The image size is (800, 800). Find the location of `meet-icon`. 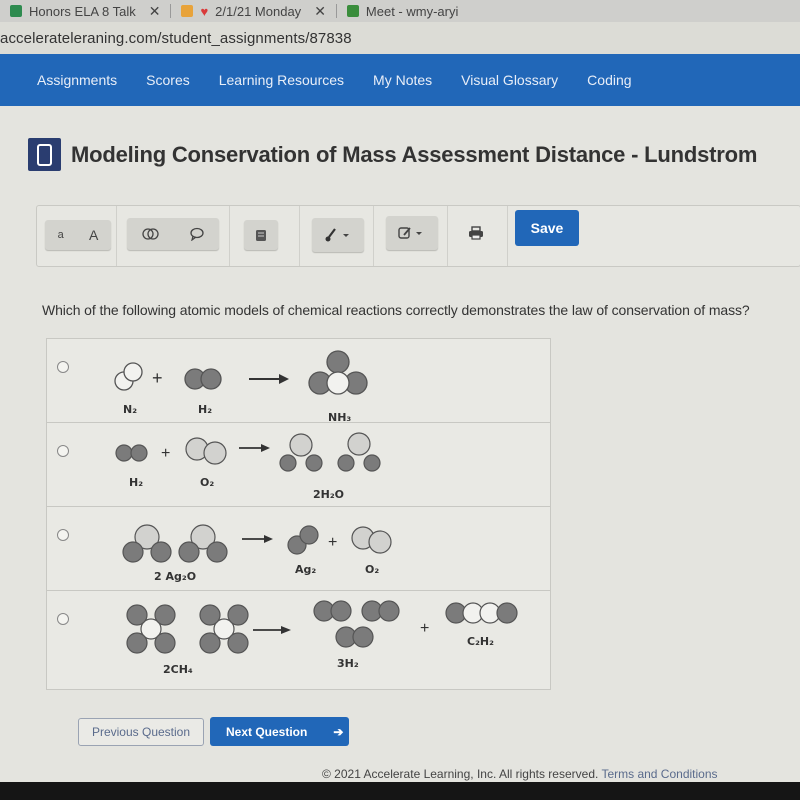

meet-icon is located at coordinates (352, 11).